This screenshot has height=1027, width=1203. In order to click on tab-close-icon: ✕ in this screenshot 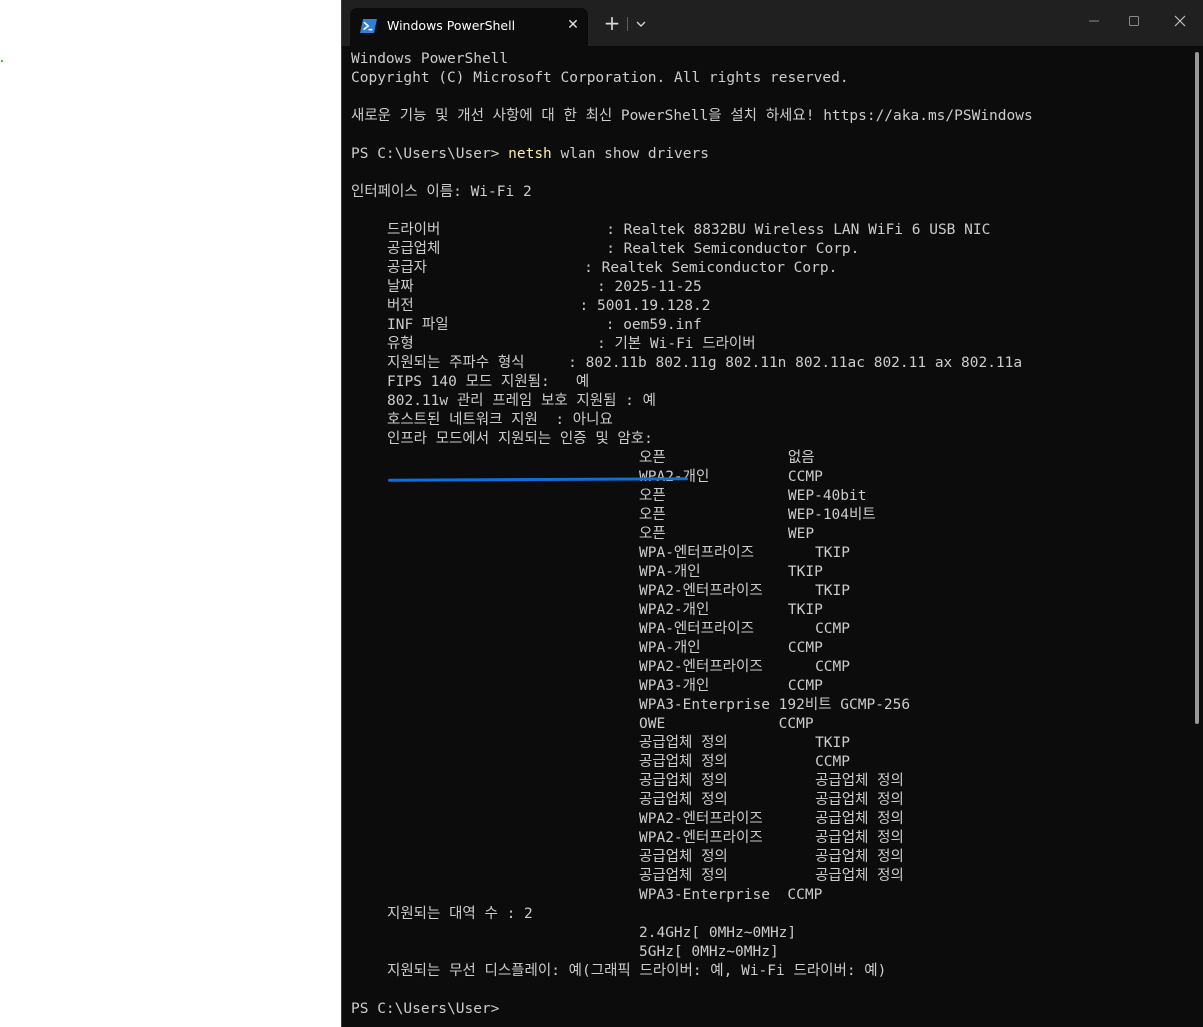, I will do `click(573, 25)`.